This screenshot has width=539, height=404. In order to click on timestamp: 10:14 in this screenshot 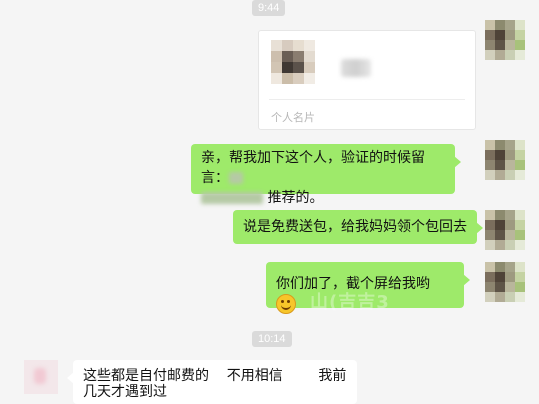, I will do `click(272, 339)`.